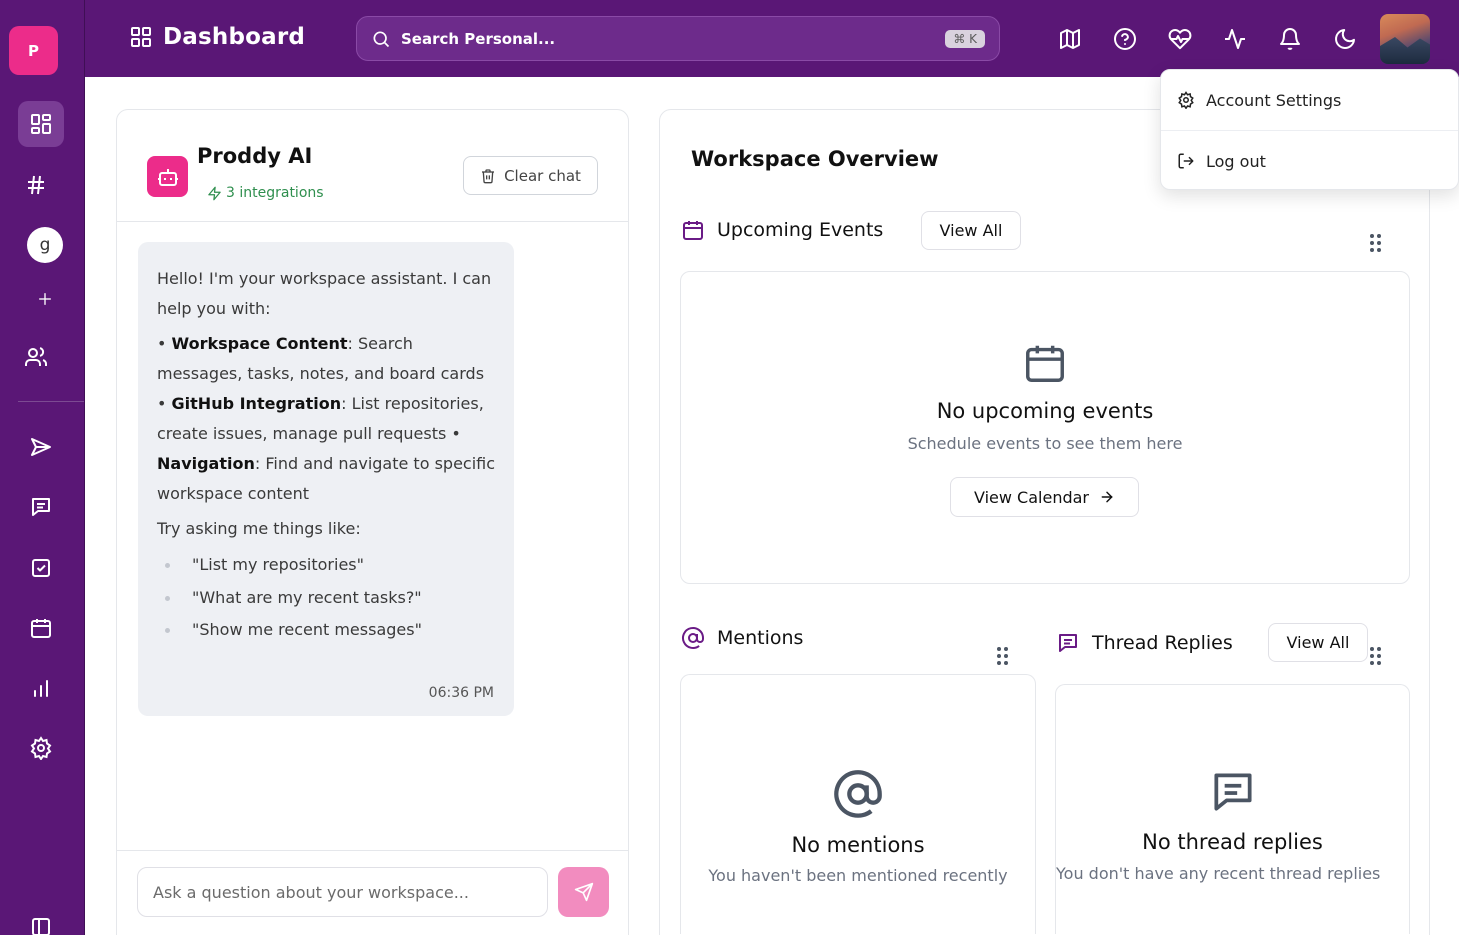 Image resolution: width=1459 pixels, height=935 pixels. I want to click on threads-view-all-button: View All, so click(1318, 642).